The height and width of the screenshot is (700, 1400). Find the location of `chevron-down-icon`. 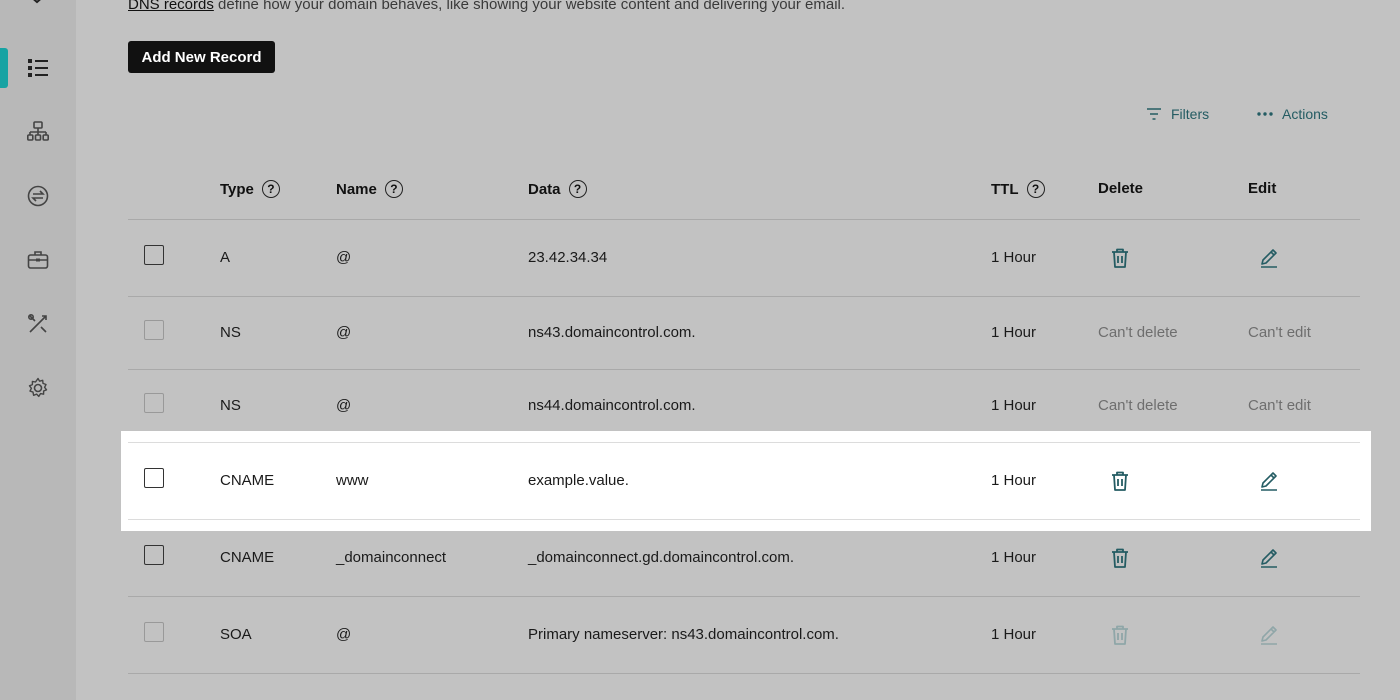

chevron-down-icon is located at coordinates (37, 4).